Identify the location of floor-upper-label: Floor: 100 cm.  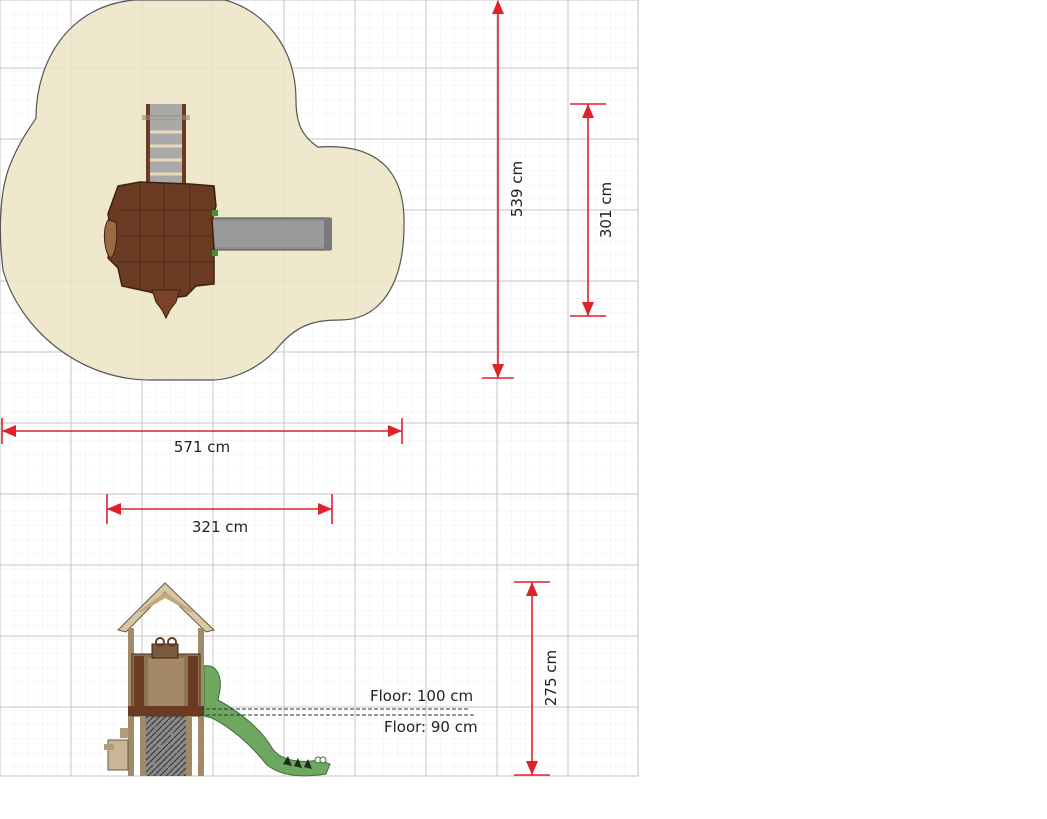
(421, 696).